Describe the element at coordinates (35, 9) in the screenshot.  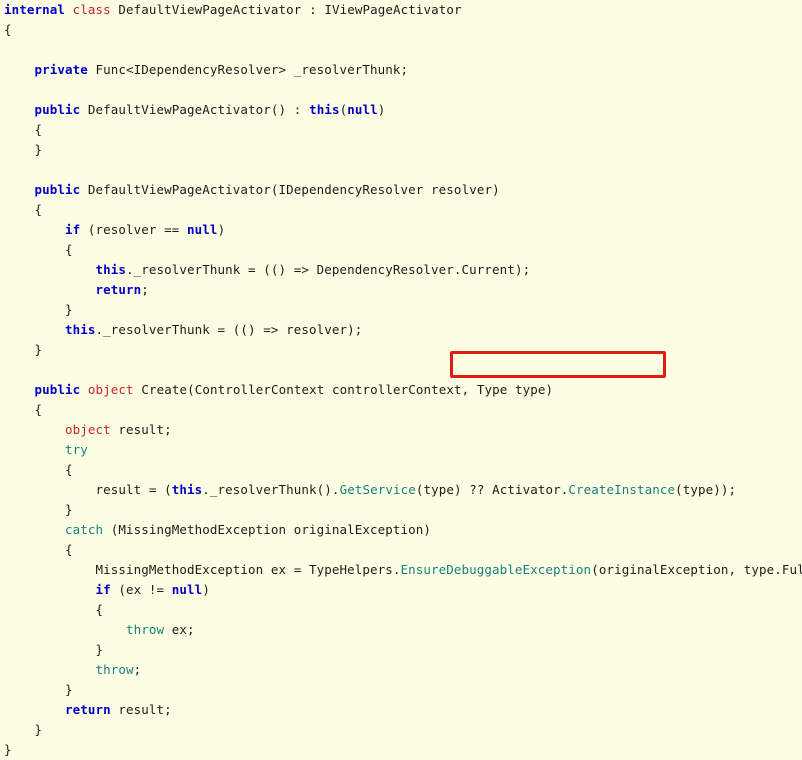
I see `code-token-kw: internal` at that location.